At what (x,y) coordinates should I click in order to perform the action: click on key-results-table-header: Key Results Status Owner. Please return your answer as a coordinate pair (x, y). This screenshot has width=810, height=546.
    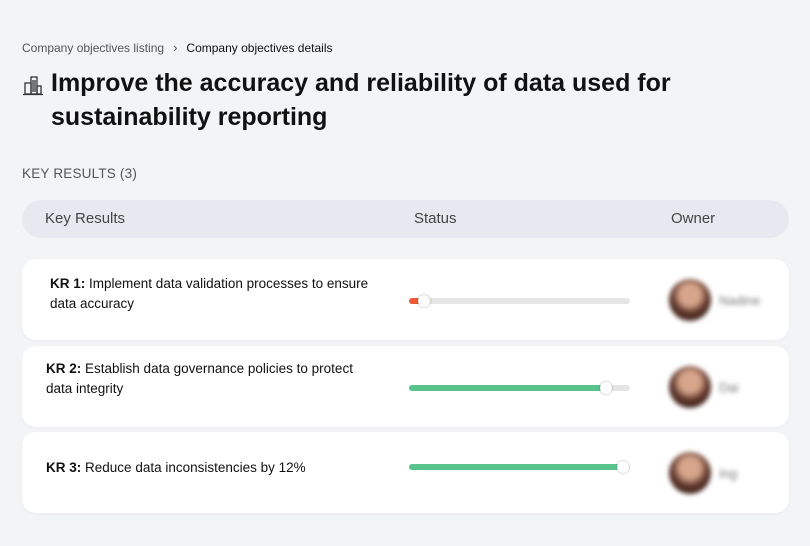
    Looking at the image, I should click on (405, 219).